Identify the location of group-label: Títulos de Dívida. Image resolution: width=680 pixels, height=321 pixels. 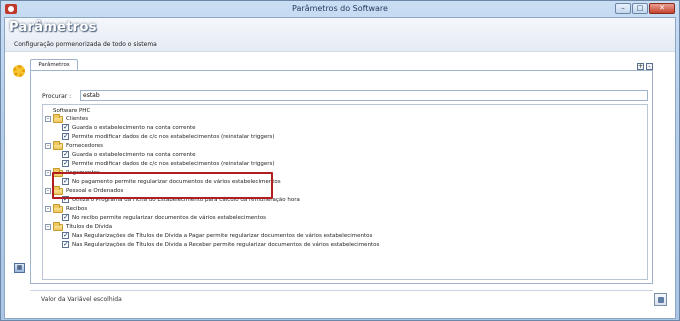
(89, 227).